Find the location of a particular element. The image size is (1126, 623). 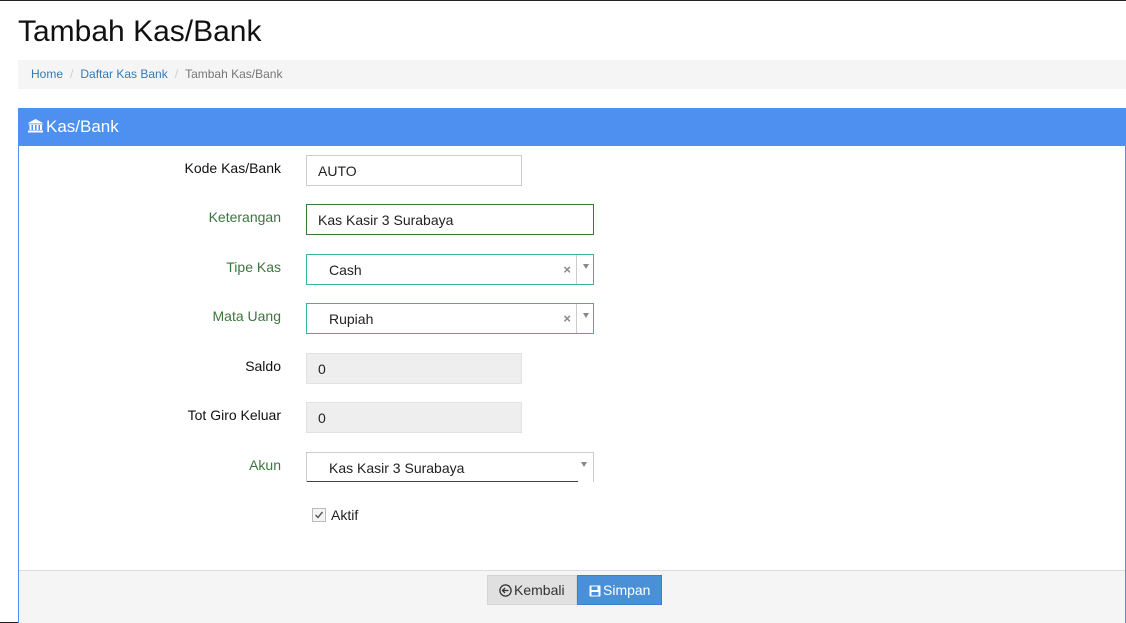

kode-input is located at coordinates (414, 170).